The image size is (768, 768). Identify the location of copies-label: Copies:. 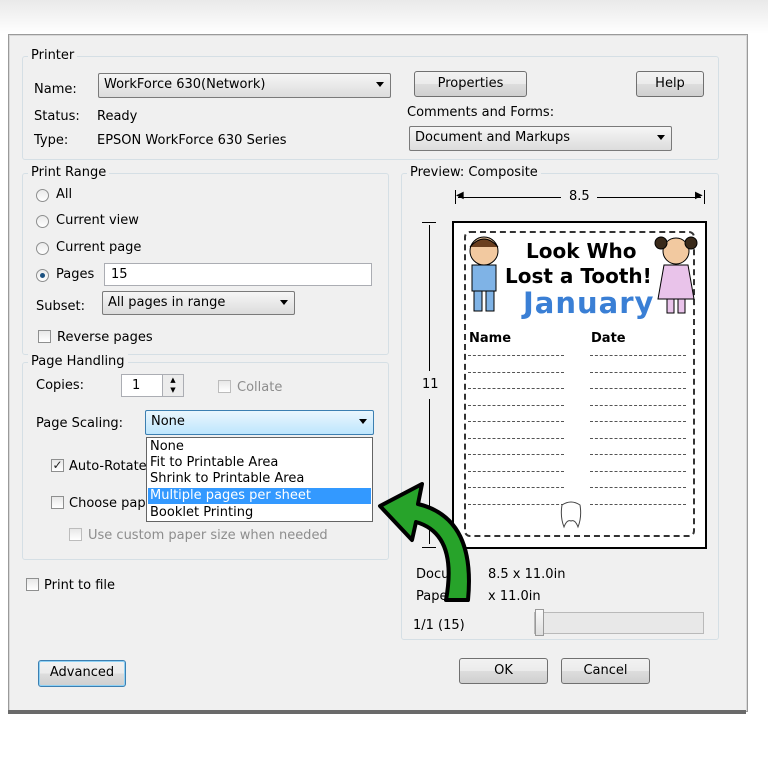
(60, 385).